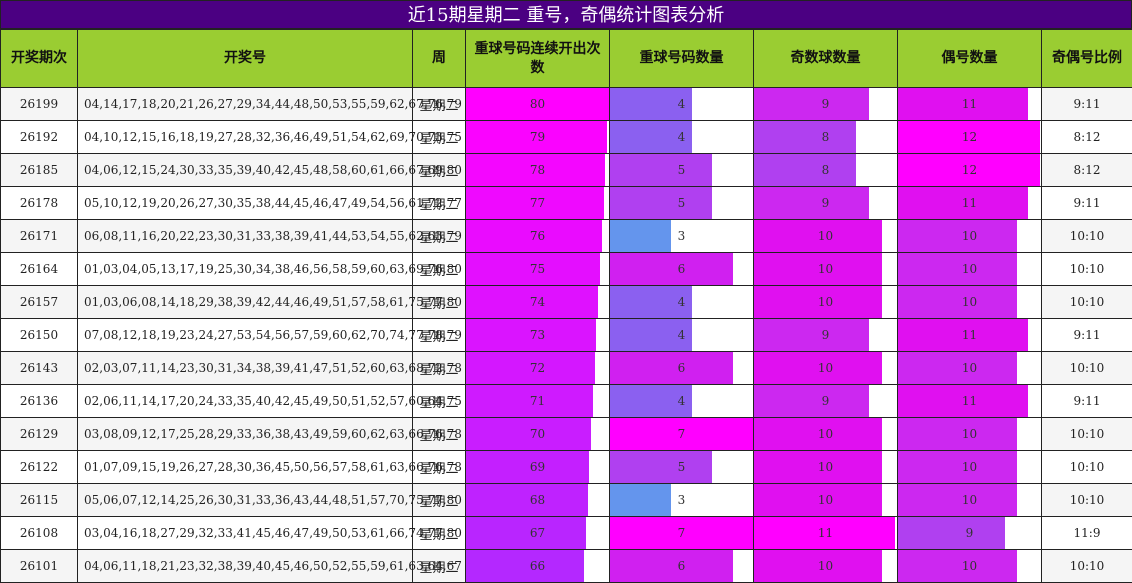 The height and width of the screenshot is (583, 1132). Describe the element at coordinates (537, 58) in the screenshot. I see `header-consecutive: 重球号码连续开出次数` at that location.